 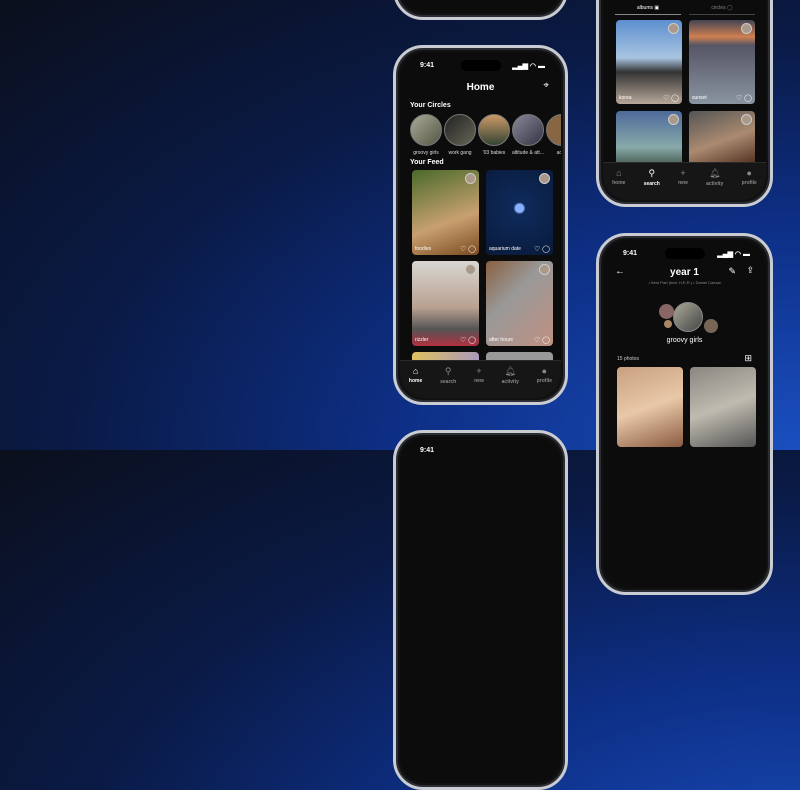 I want to click on share-icon: ⇪, so click(x=750, y=270).